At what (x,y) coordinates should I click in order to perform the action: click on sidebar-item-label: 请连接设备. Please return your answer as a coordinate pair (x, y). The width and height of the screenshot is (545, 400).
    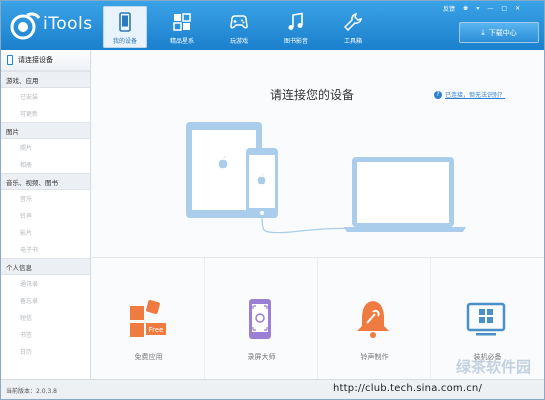
    Looking at the image, I should click on (35, 60).